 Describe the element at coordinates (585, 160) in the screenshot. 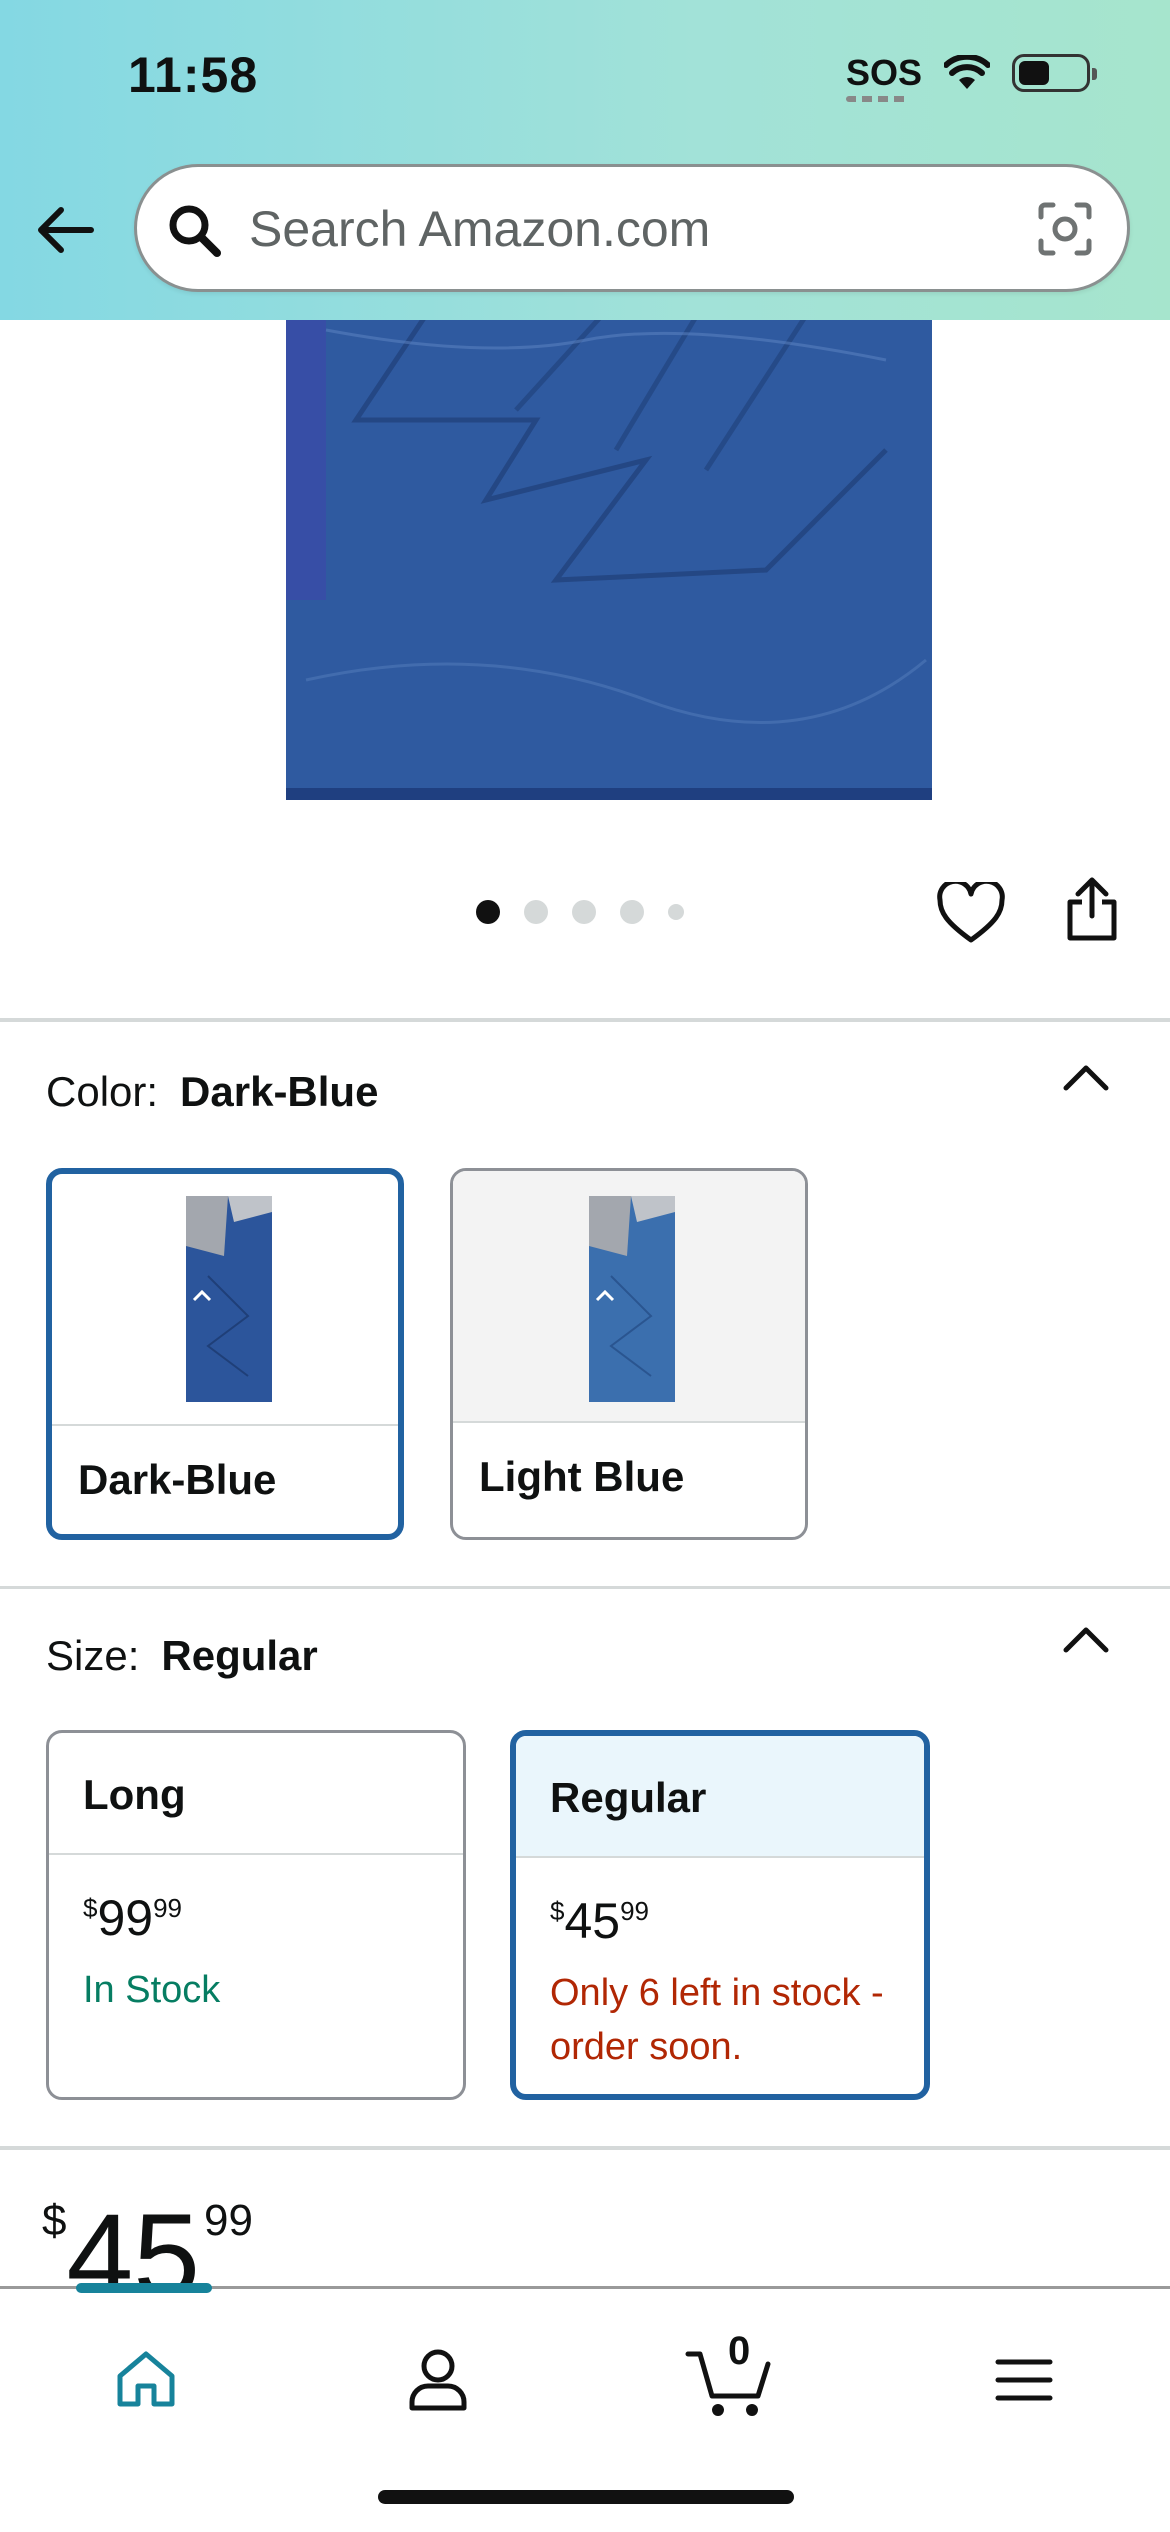

I see `header: 11:58 SOS` at that location.